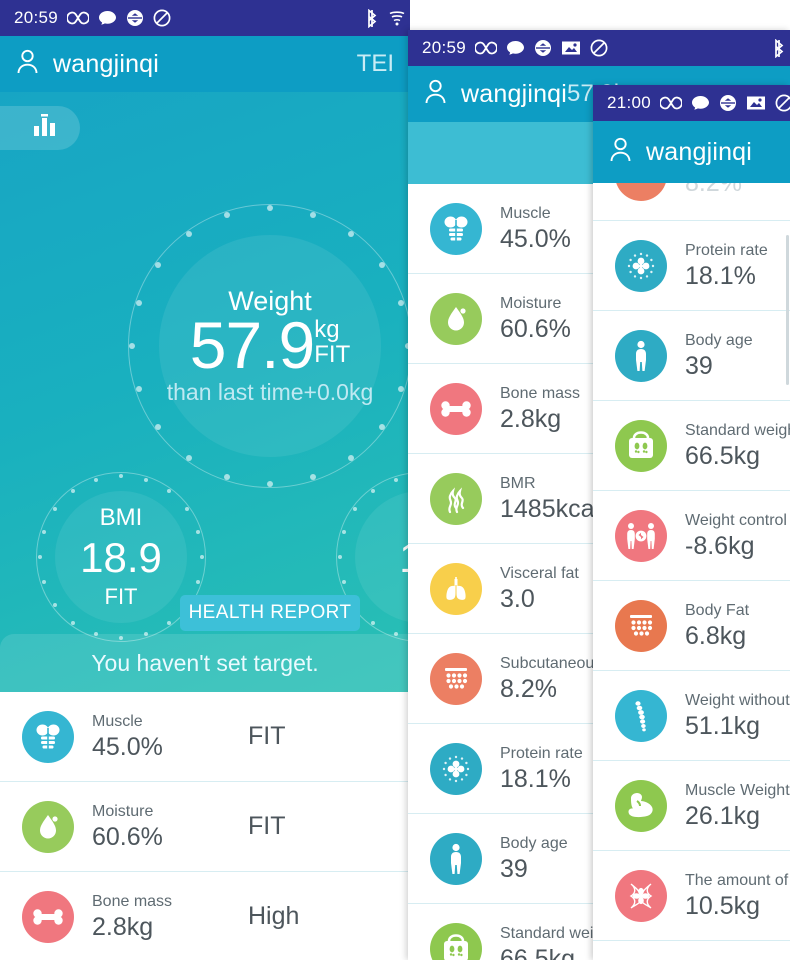 This screenshot has height=960, width=790. I want to click on metric-name: BMR, so click(518, 483).